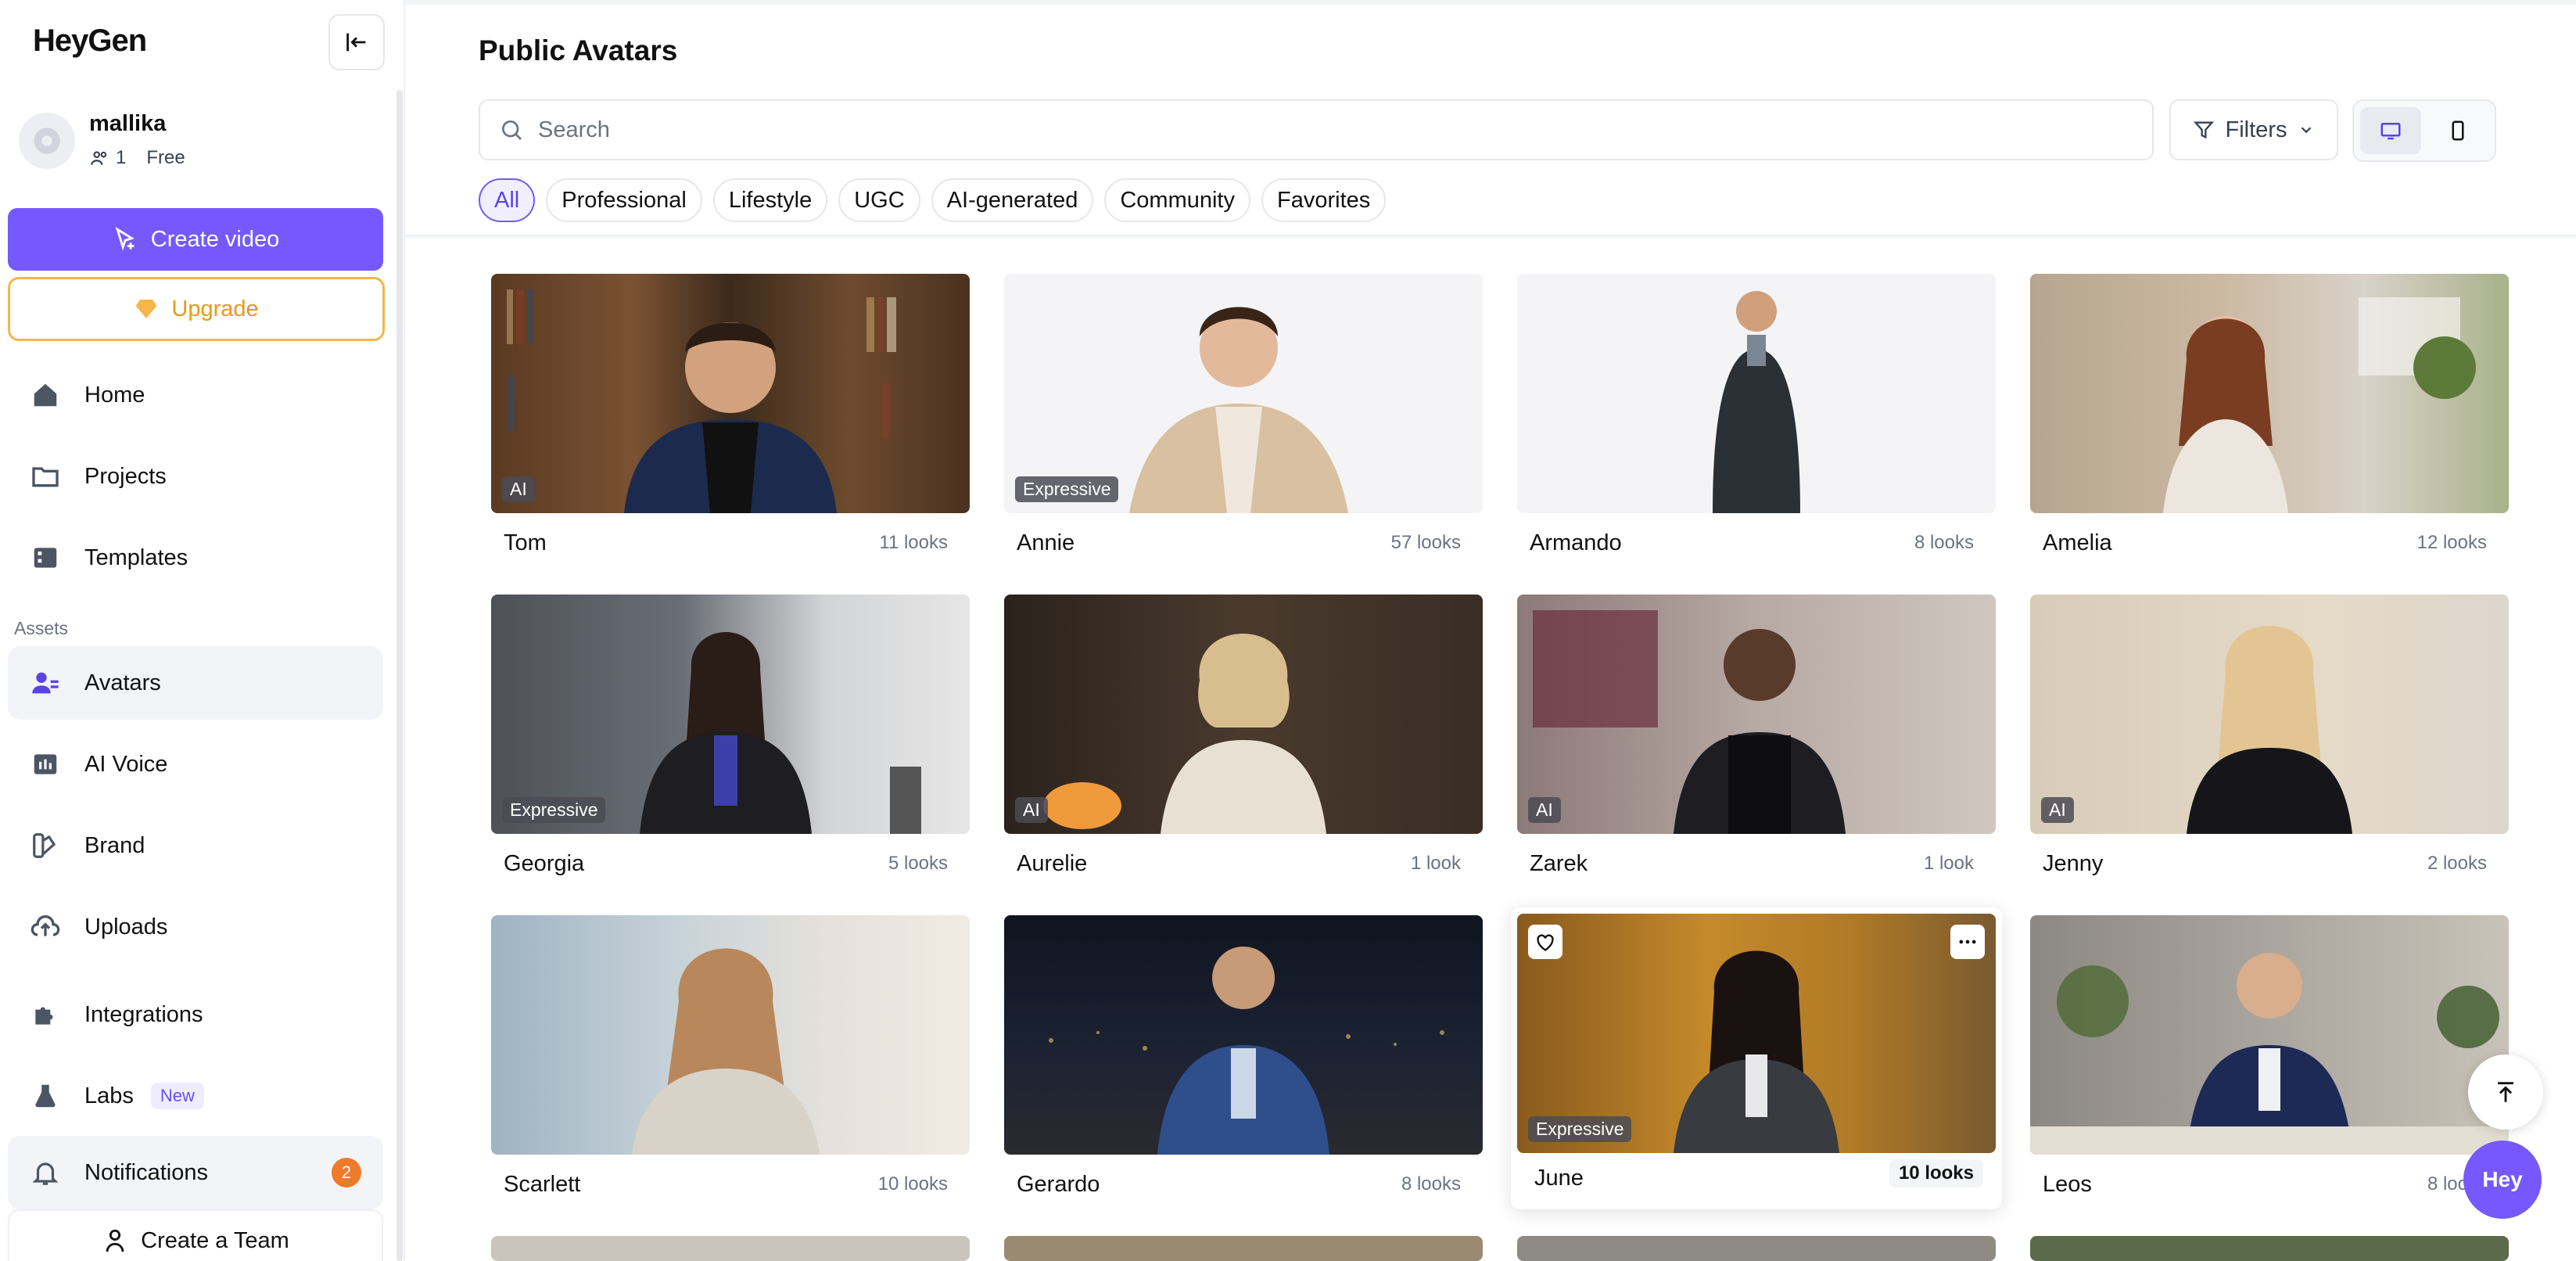 The image size is (2576, 1261). I want to click on plan-label: Free, so click(165, 157).